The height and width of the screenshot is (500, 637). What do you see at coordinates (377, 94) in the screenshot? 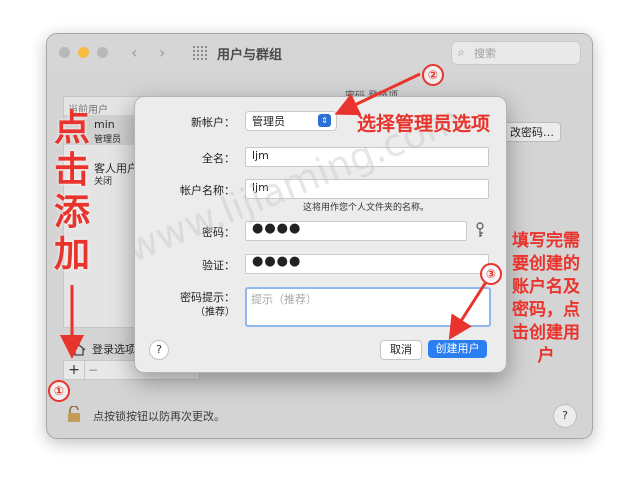
I see `arrow-to-account-popup` at bounding box center [377, 94].